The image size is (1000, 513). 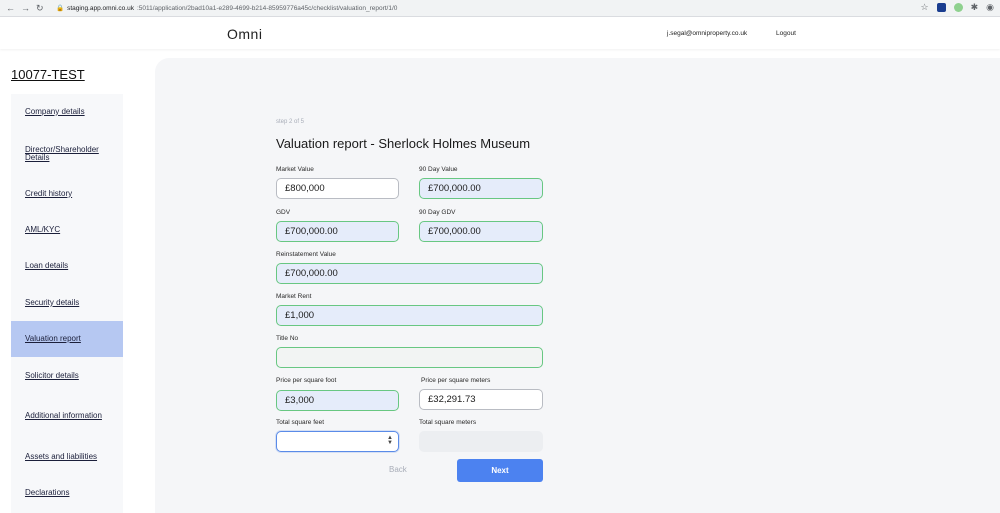 What do you see at coordinates (409, 357) in the screenshot?
I see `title-no-input` at bounding box center [409, 357].